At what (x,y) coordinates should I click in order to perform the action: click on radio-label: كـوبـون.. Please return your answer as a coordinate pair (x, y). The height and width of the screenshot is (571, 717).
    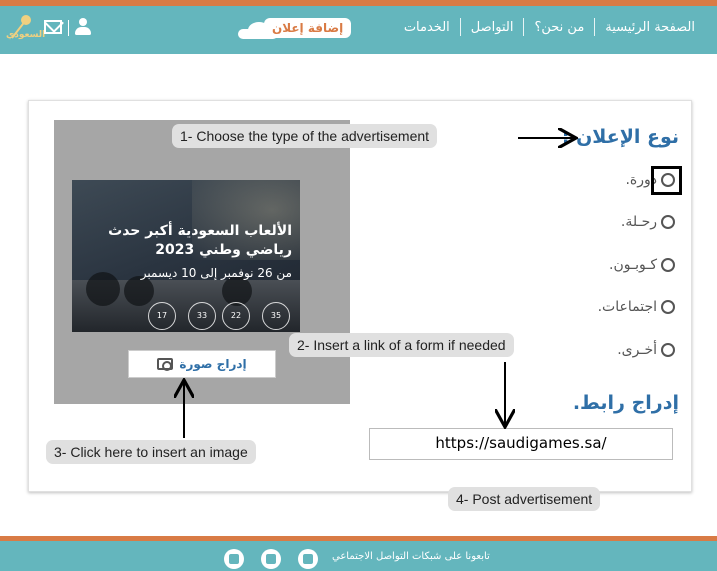
    Looking at the image, I should click on (633, 265).